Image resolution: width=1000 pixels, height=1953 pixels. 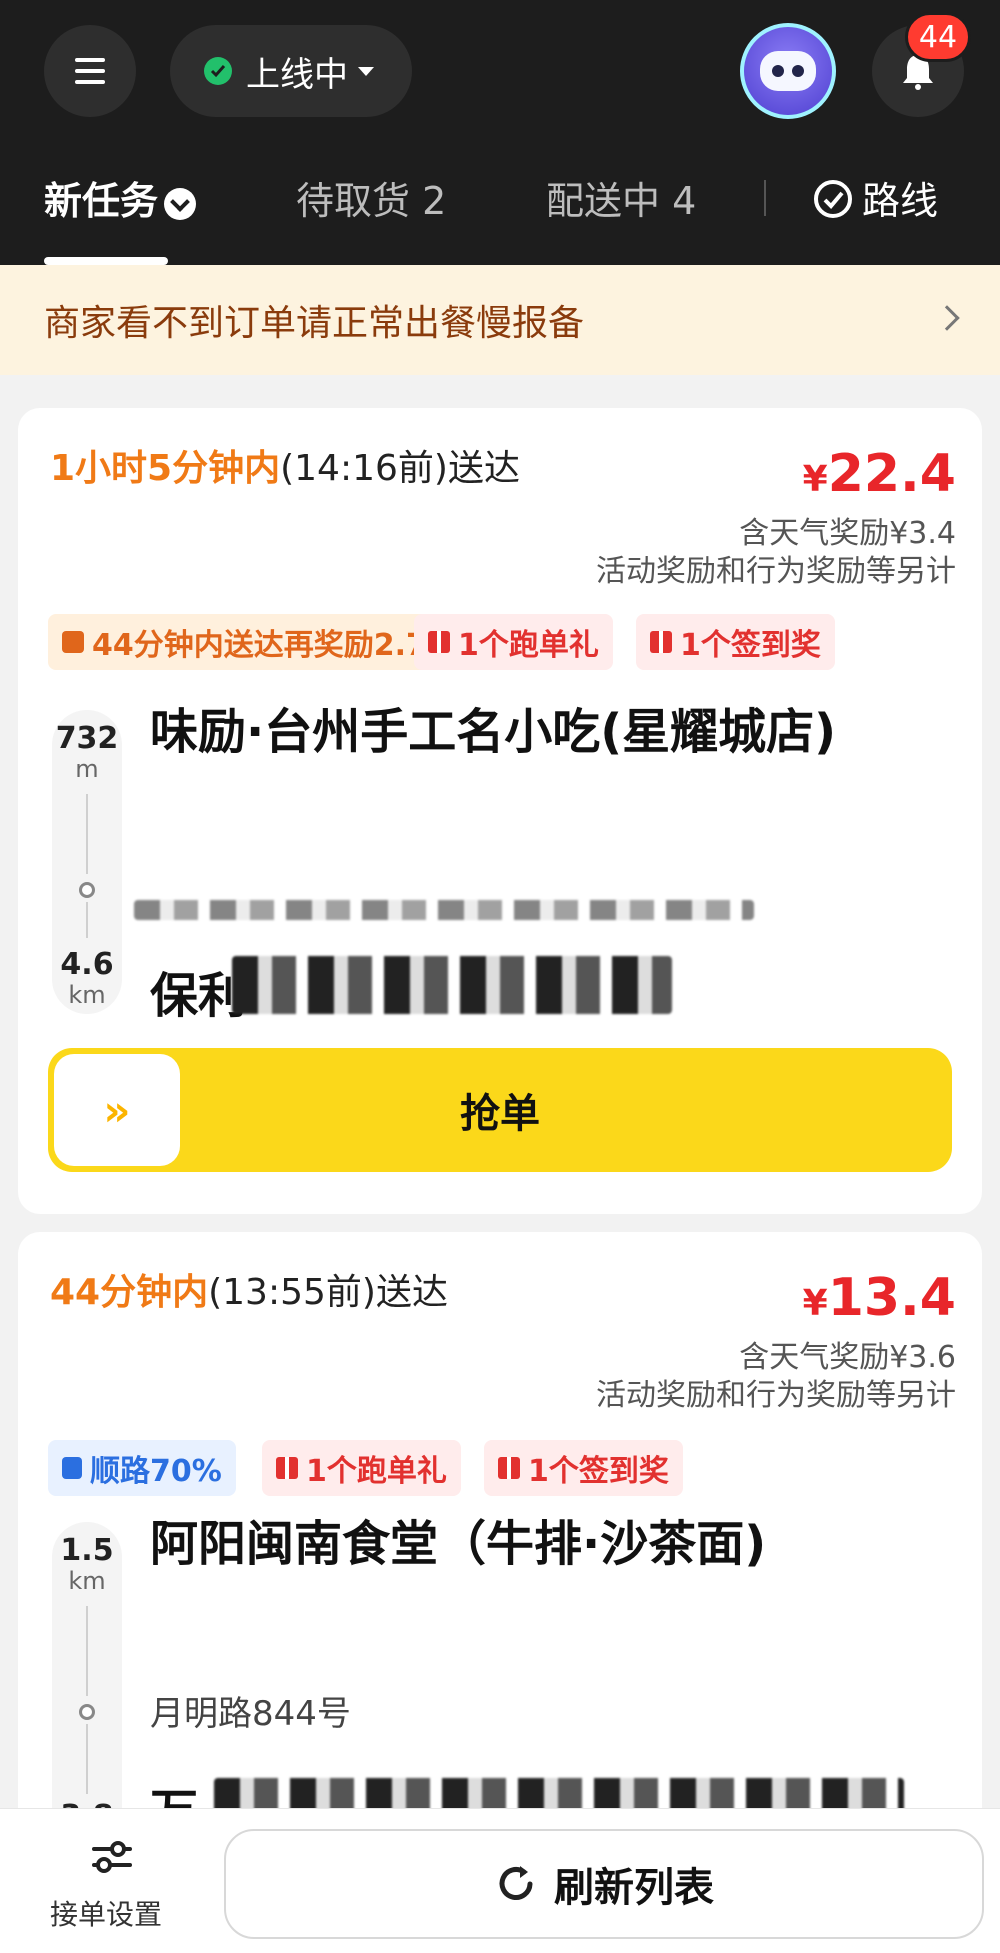 I want to click on delivery-time: 1小时5分钟内(14:16前)送达, so click(x=285, y=468).